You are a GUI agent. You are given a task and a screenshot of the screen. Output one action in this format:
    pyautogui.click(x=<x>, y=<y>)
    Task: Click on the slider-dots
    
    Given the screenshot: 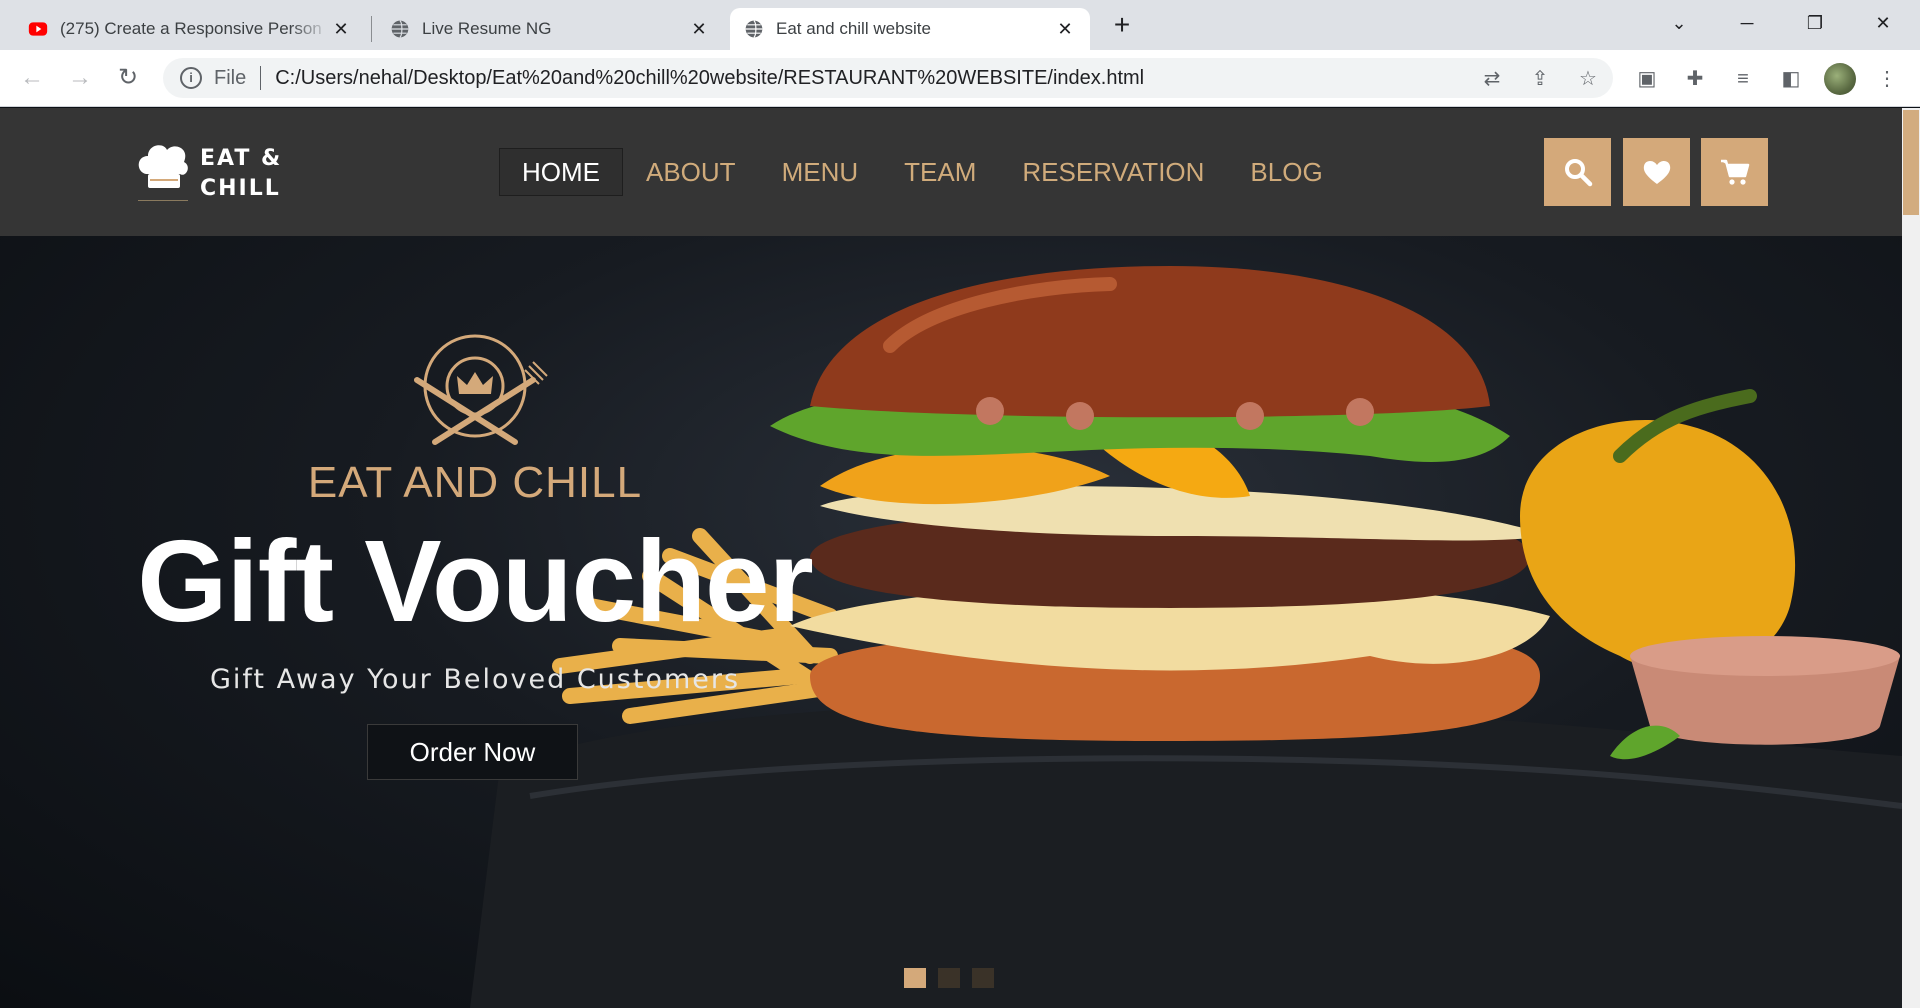 What is the action you would take?
    pyautogui.click(x=949, y=978)
    